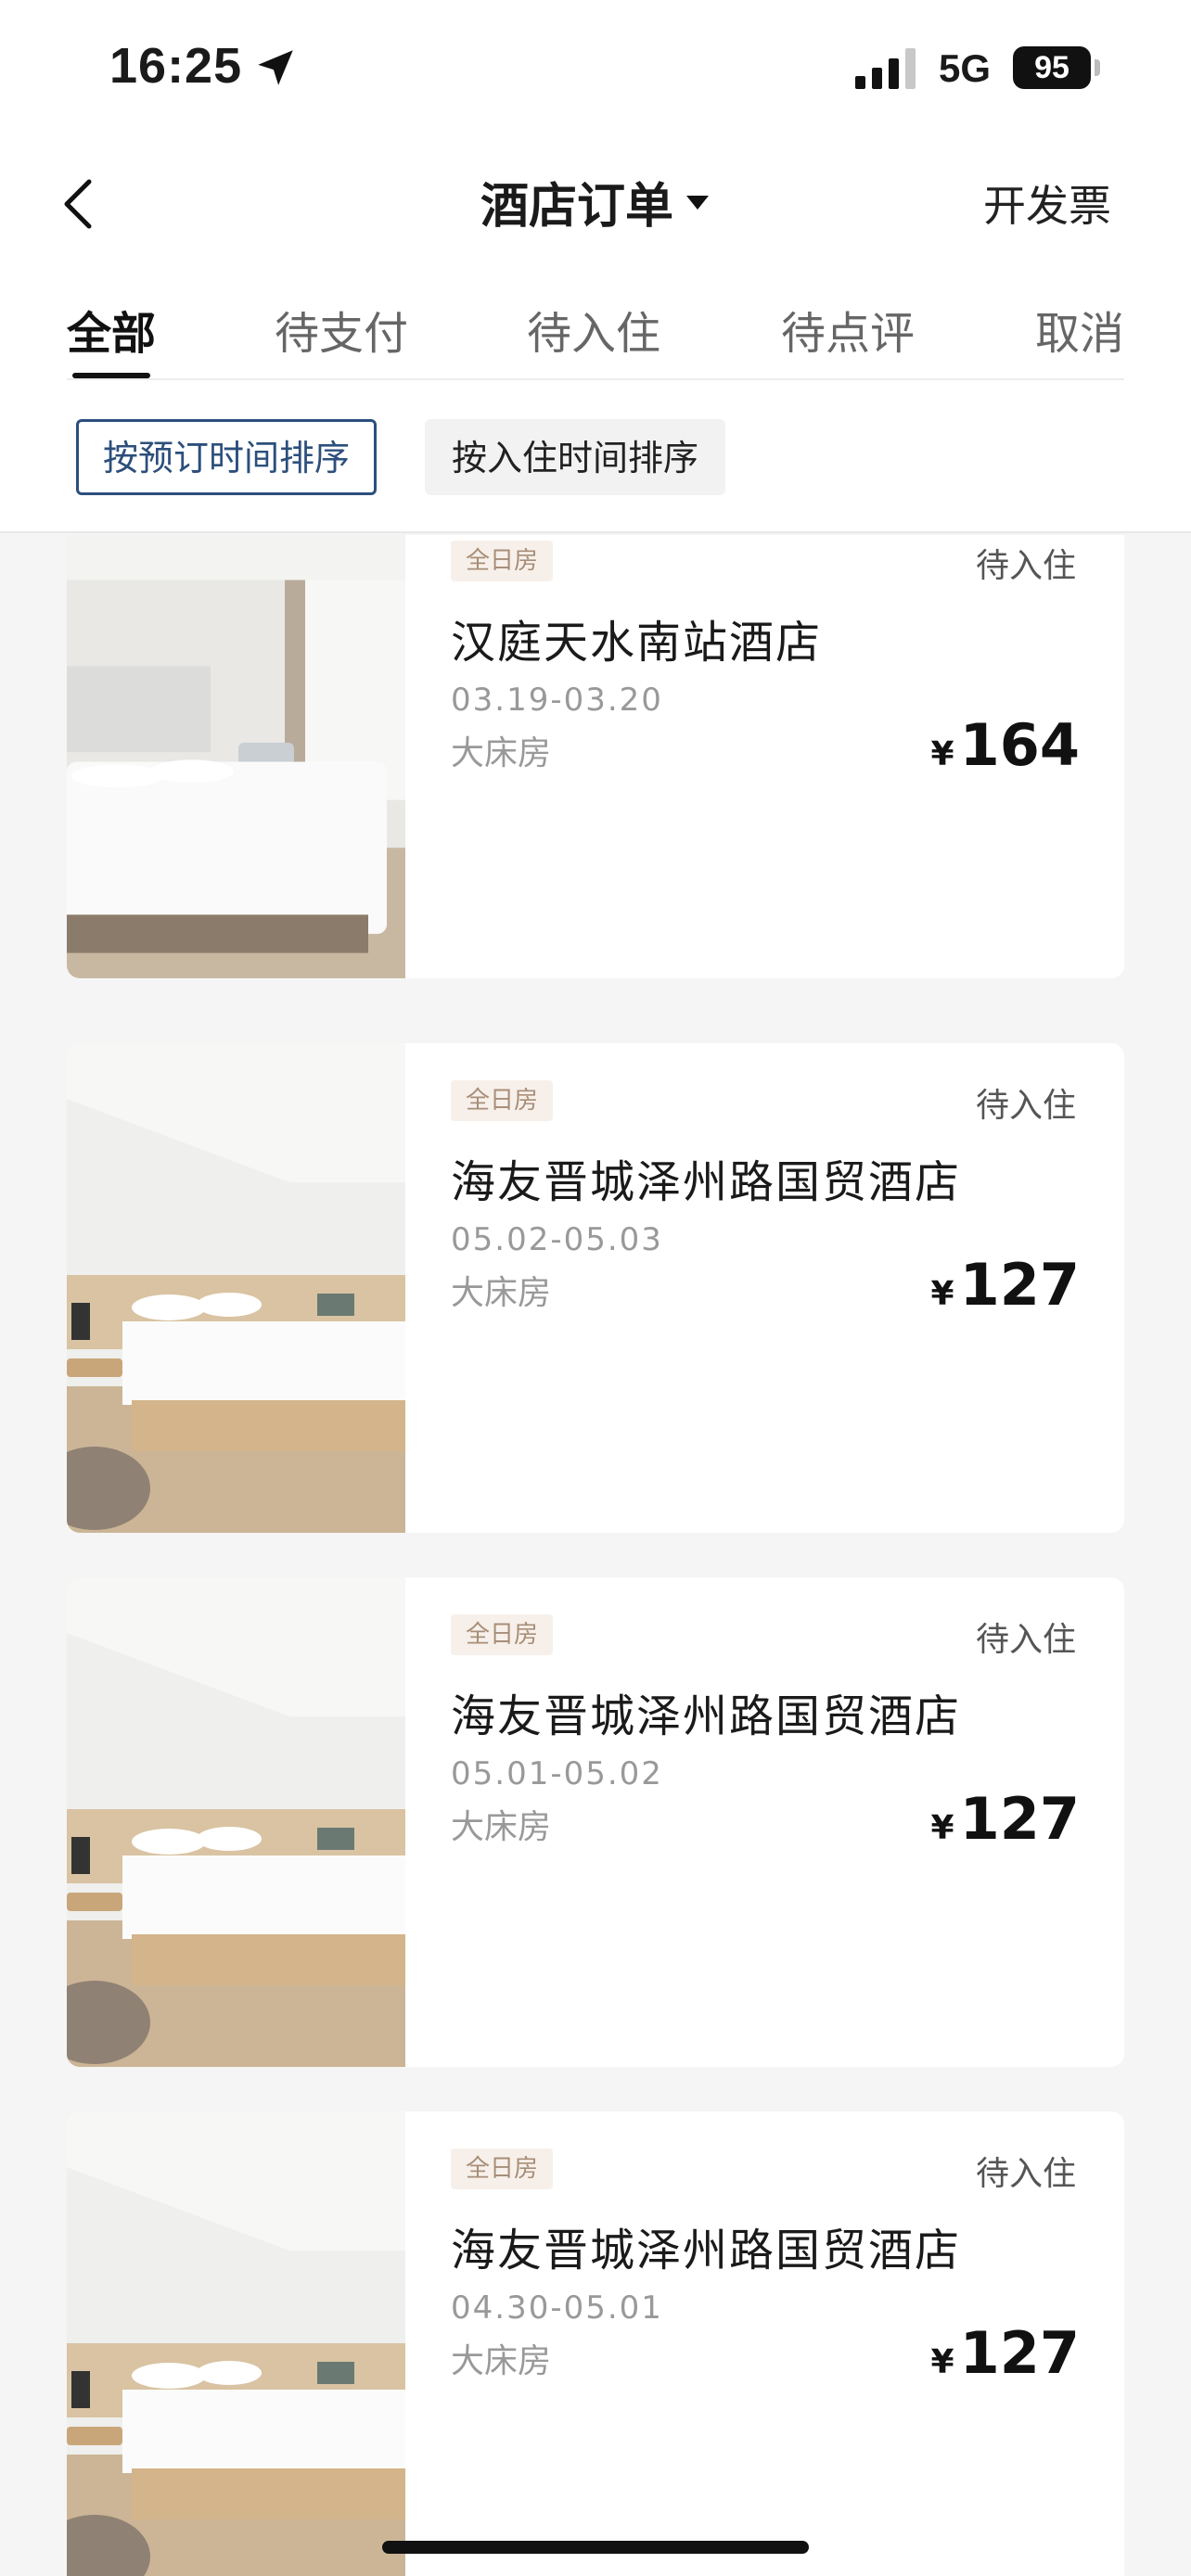 The image size is (1191, 2576). Describe the element at coordinates (595, 379) in the screenshot. I see `tabs-divider` at that location.